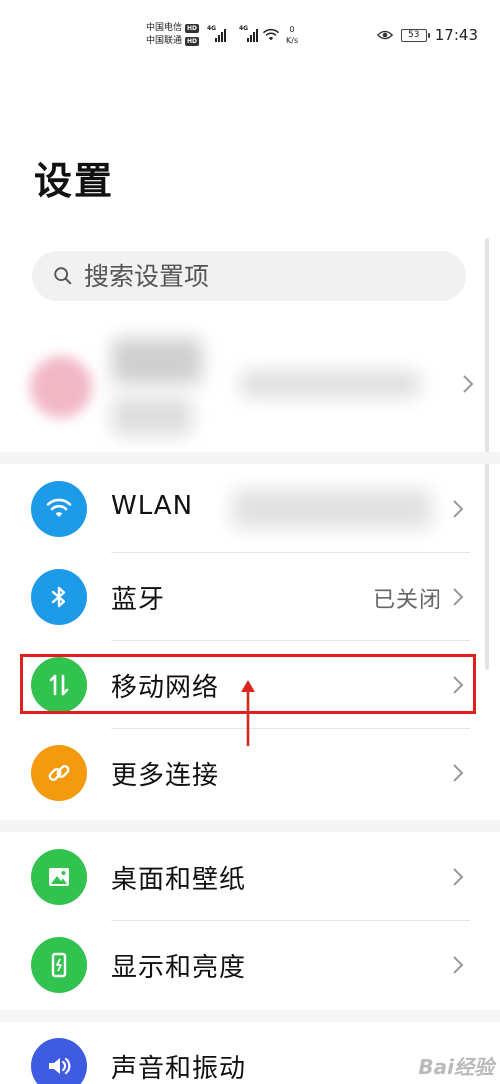  I want to click on search-icon, so click(63, 276).